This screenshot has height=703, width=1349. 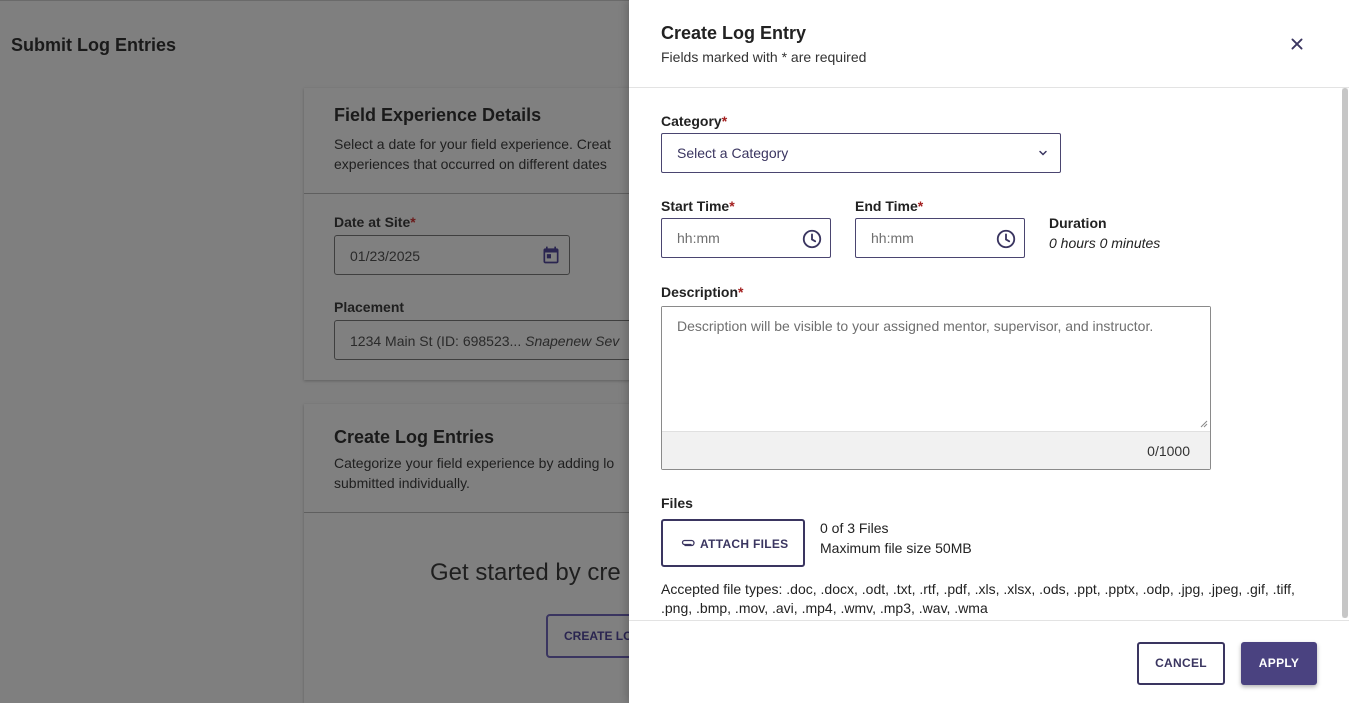 I want to click on drawer-footer: CANCEL APPLY, so click(x=989, y=661).